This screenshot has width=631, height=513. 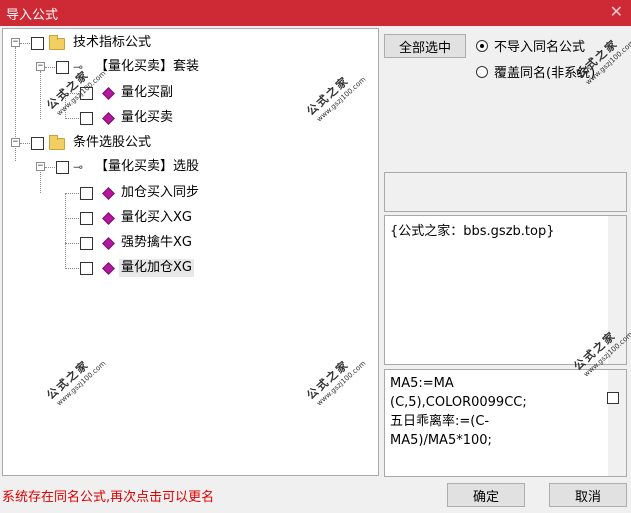 I want to click on select-all-button: 全部选中, so click(x=425, y=46).